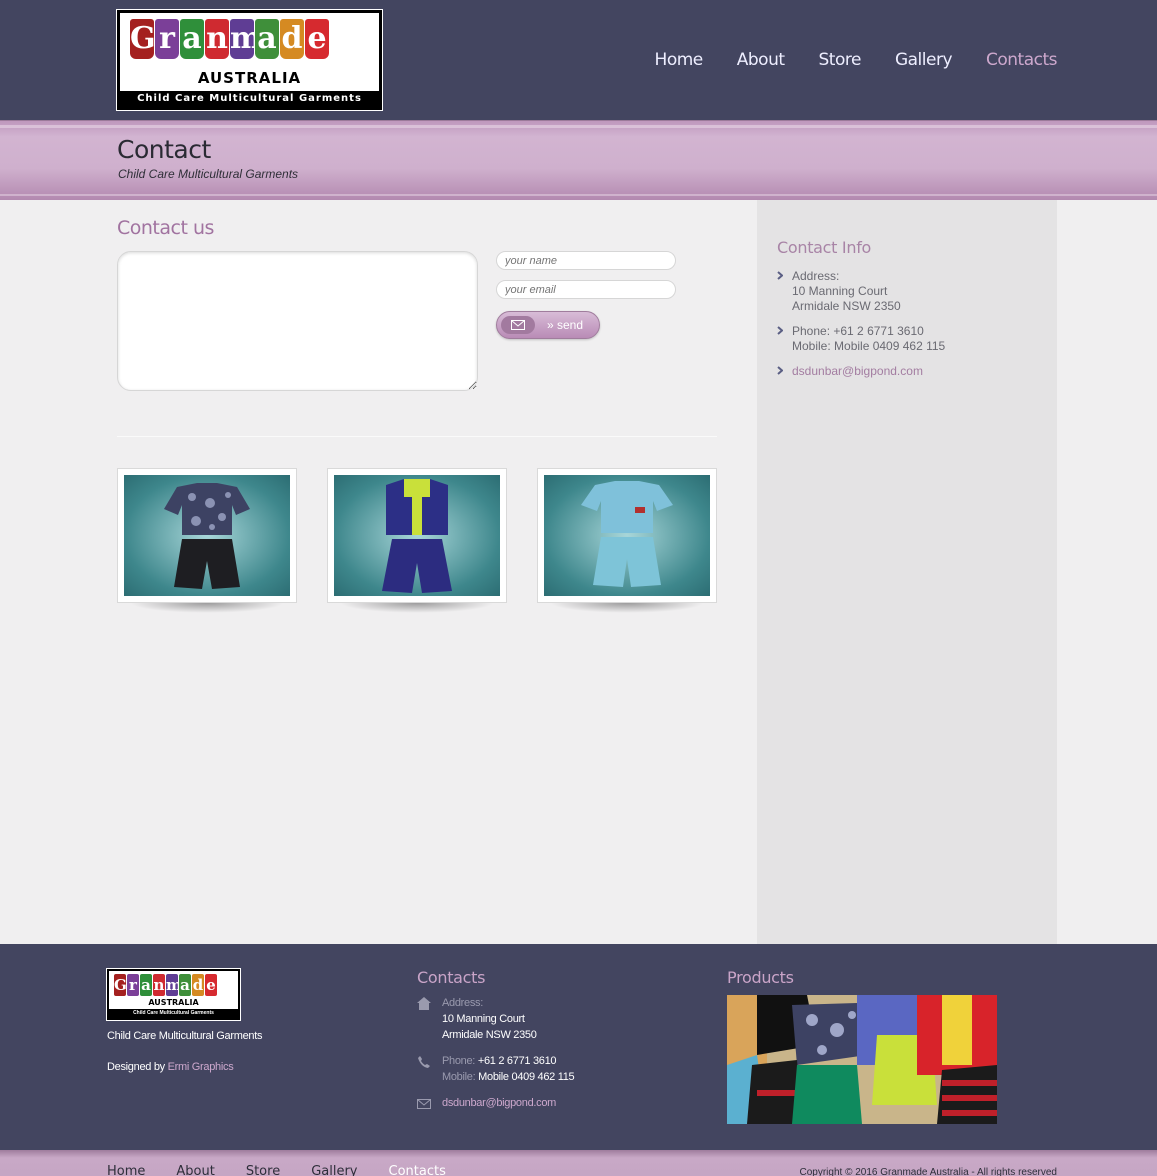 This screenshot has height=1176, width=1157. I want to click on nav-home: Home, so click(679, 60).